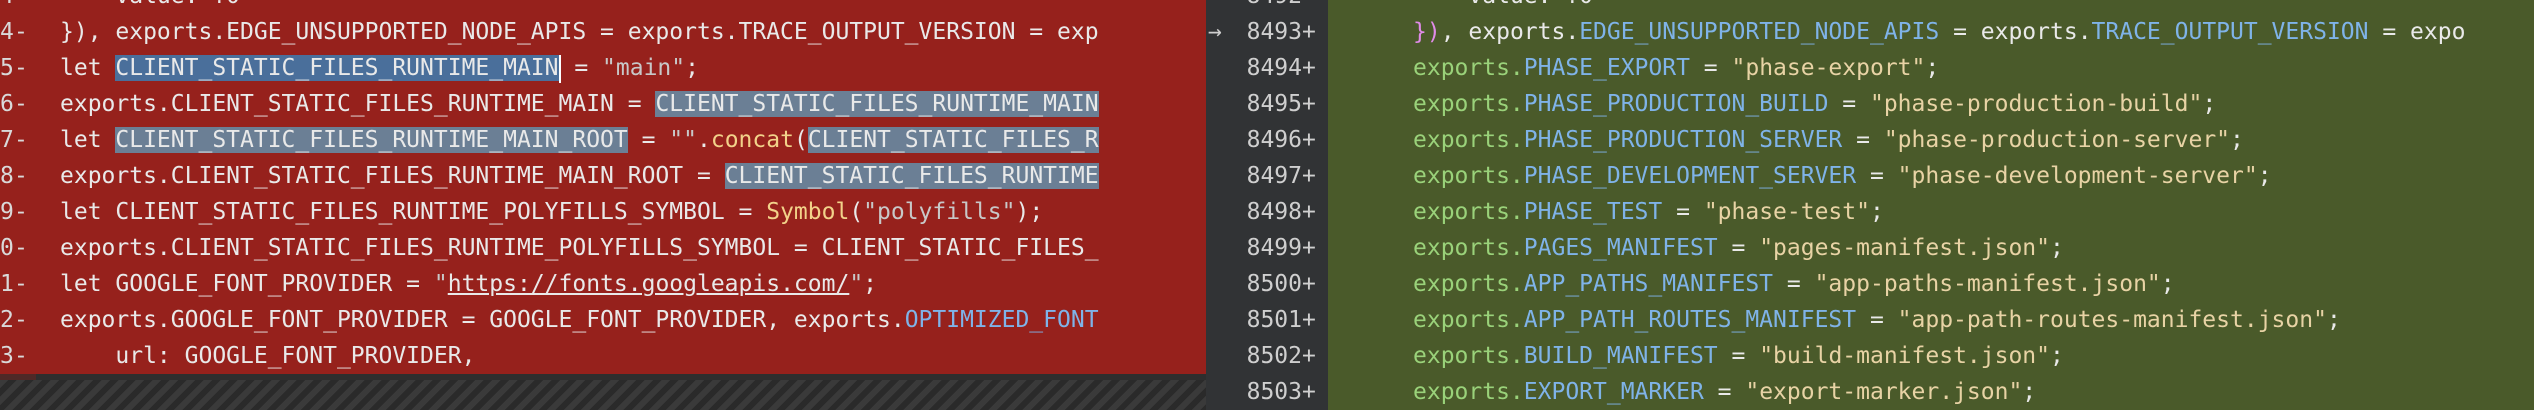 The height and width of the screenshot is (410, 2534). What do you see at coordinates (1503, 4) in the screenshot?
I see `code-token: value: !0` at bounding box center [1503, 4].